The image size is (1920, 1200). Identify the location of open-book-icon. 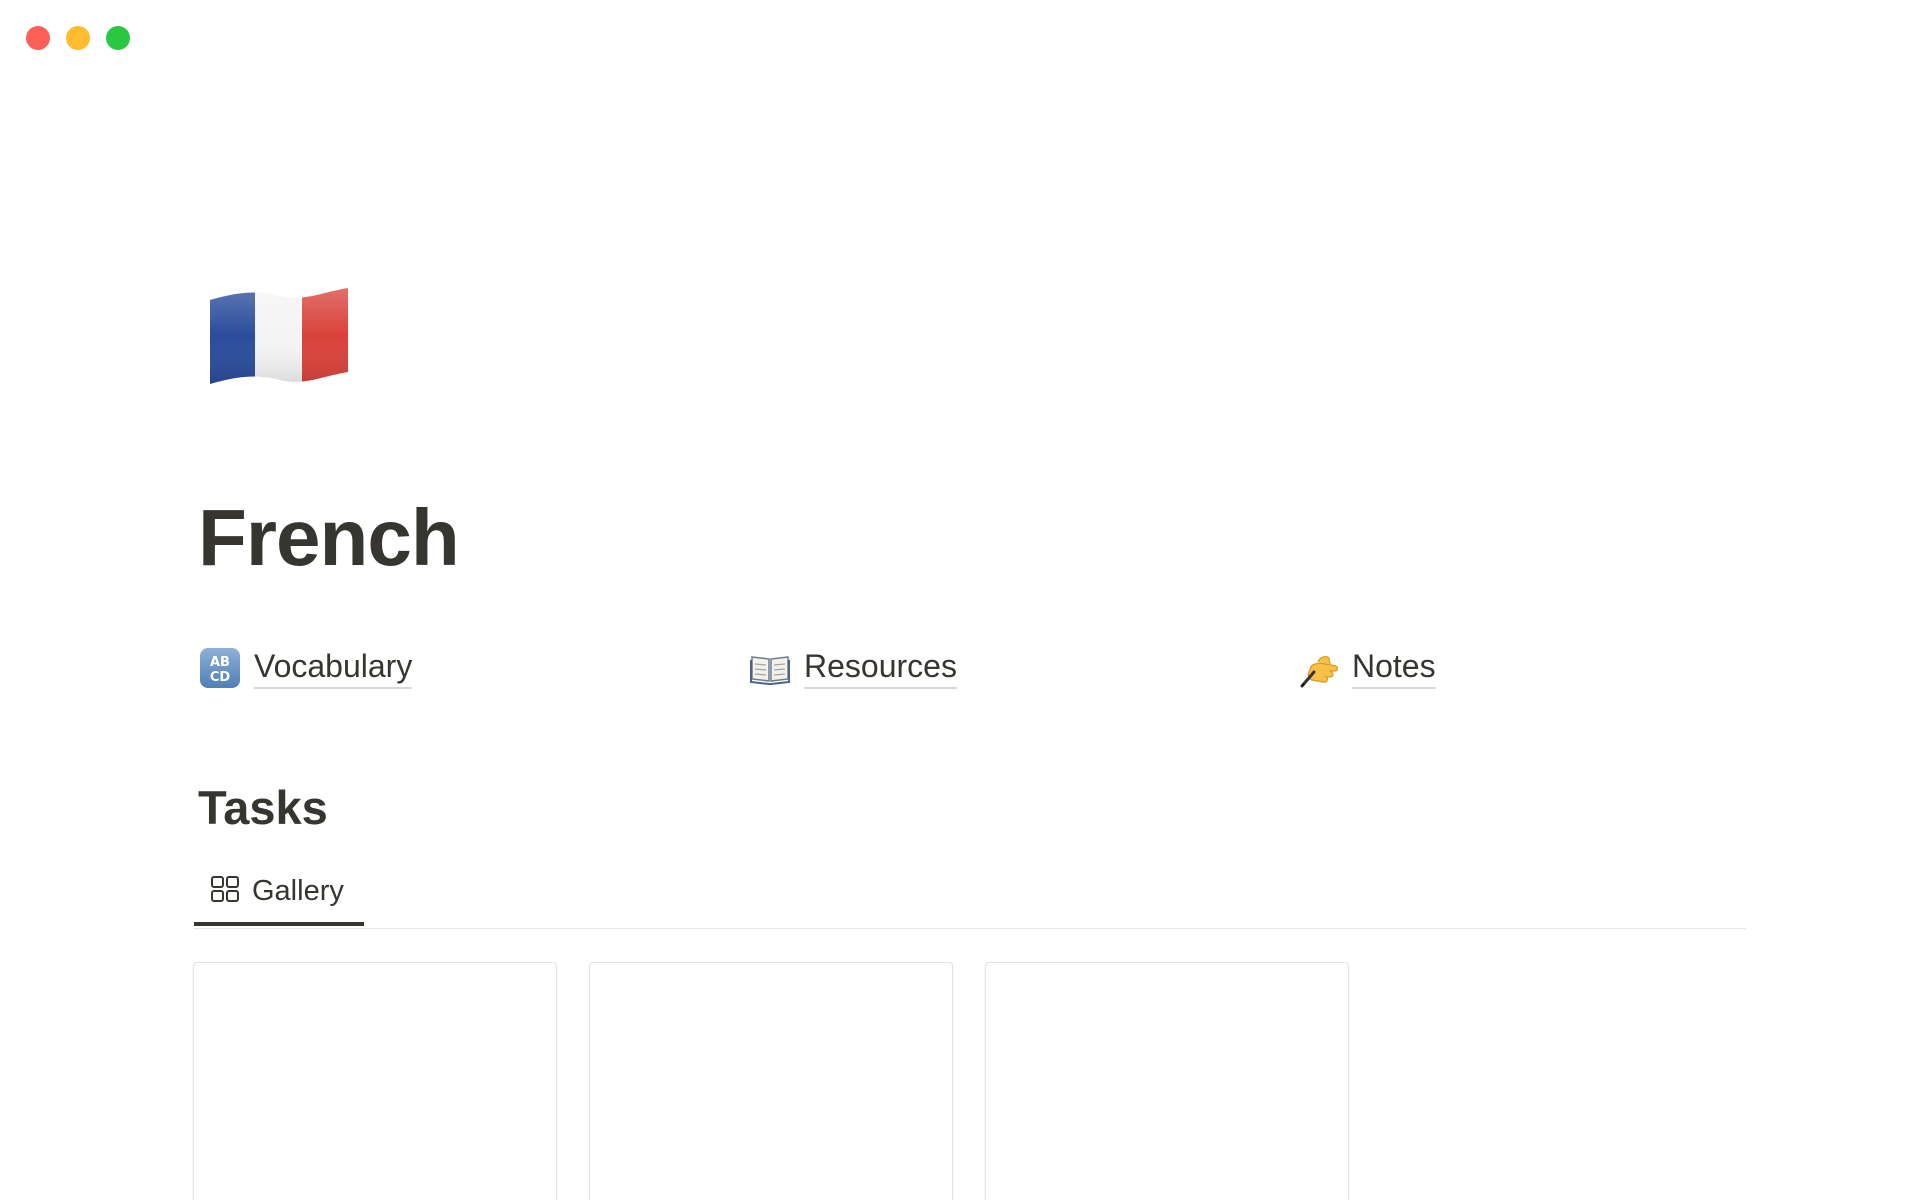
(770, 668).